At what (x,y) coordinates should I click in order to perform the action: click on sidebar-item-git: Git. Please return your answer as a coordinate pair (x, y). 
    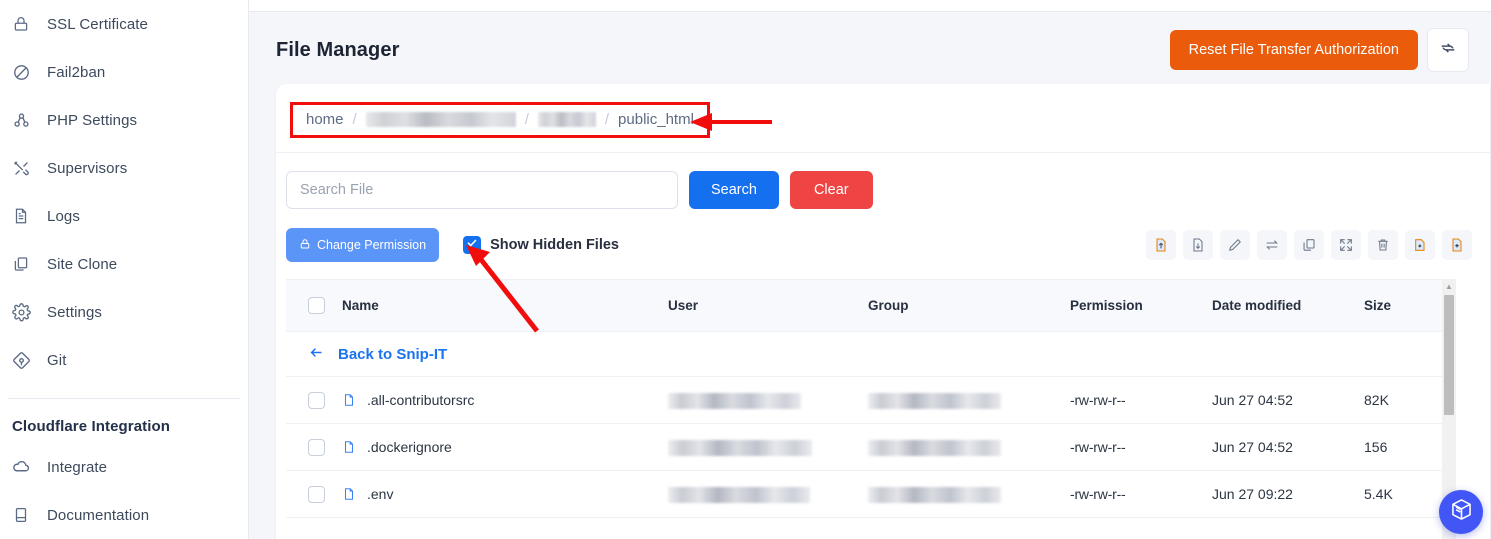
    Looking at the image, I should click on (124, 360).